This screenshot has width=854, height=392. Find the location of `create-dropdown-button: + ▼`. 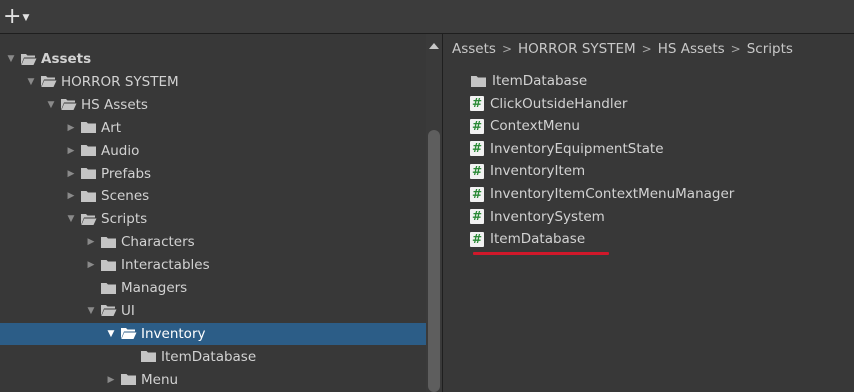

create-dropdown-button: + ▼ is located at coordinates (23, 17).